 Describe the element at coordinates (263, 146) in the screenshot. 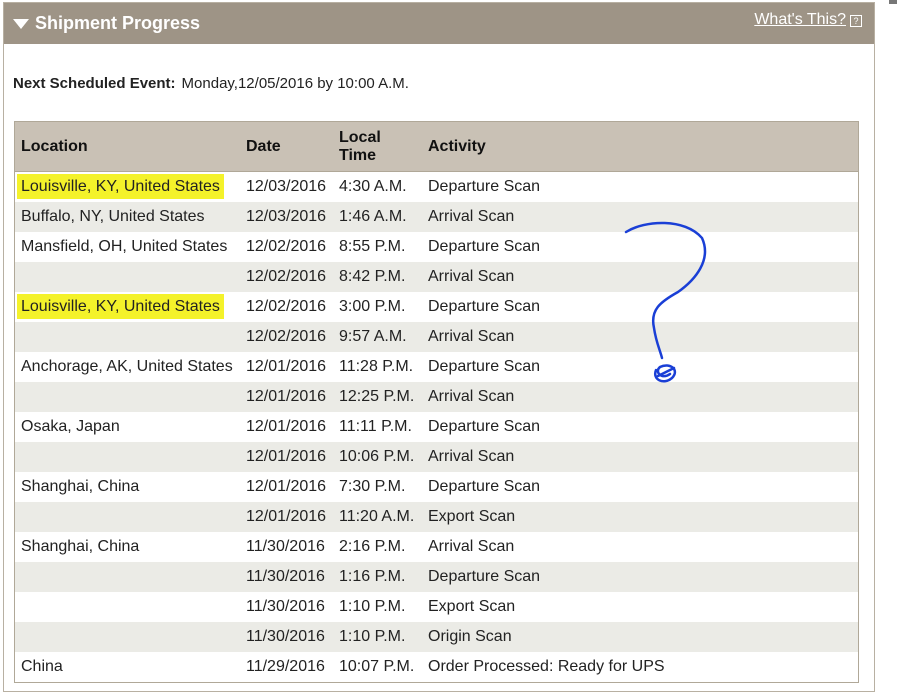

I see `column-header-date: Date` at that location.